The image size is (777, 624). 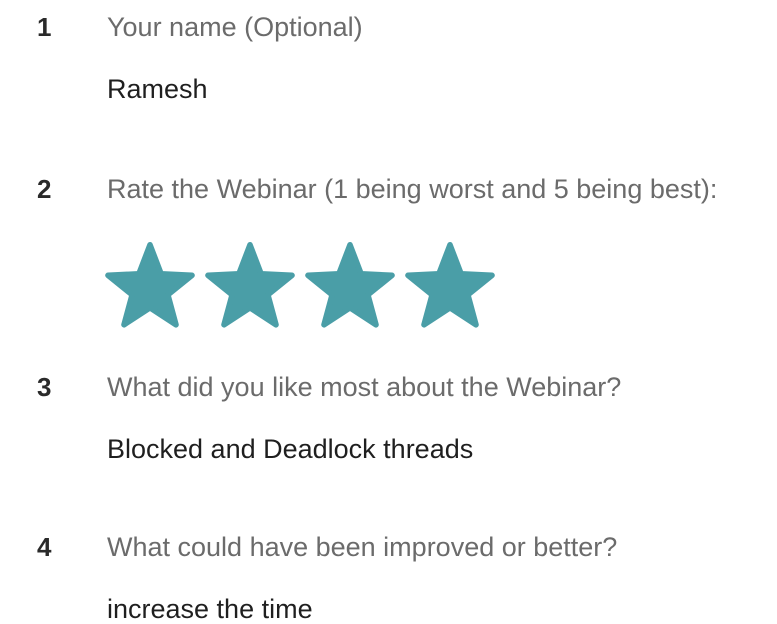 I want to click on answer-text: increase the time, so click(x=210, y=609).